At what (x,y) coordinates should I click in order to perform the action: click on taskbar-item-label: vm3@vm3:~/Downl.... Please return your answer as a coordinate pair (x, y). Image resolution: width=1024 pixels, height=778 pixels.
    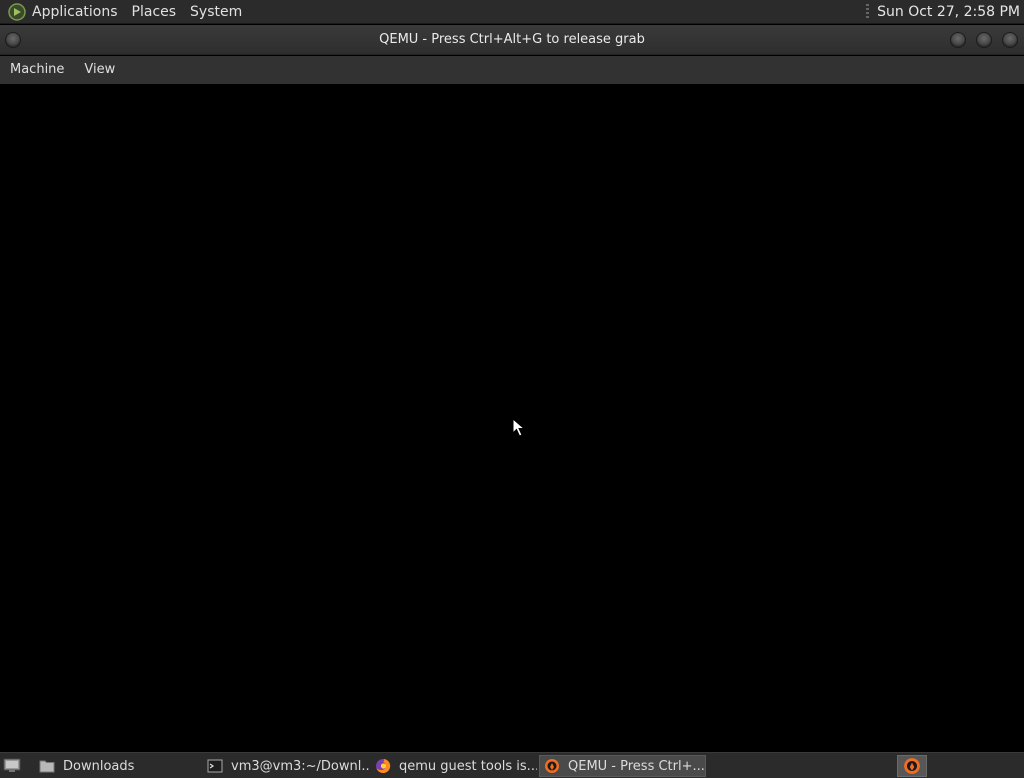
    Looking at the image, I should click on (300, 766).